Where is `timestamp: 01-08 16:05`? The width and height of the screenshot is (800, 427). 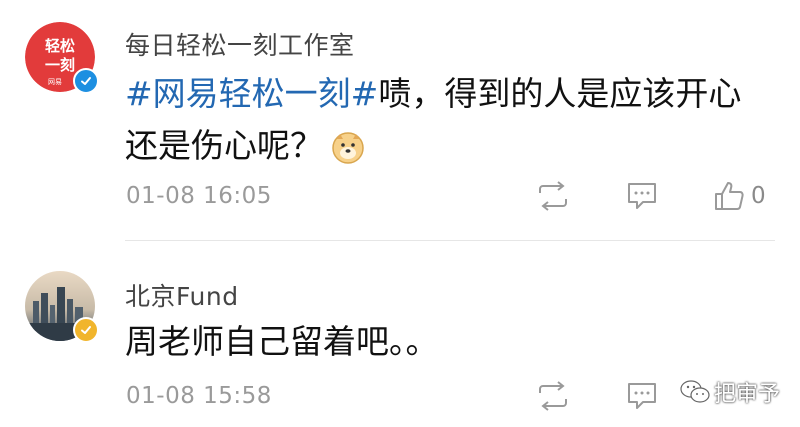
timestamp: 01-08 16:05 is located at coordinates (199, 196).